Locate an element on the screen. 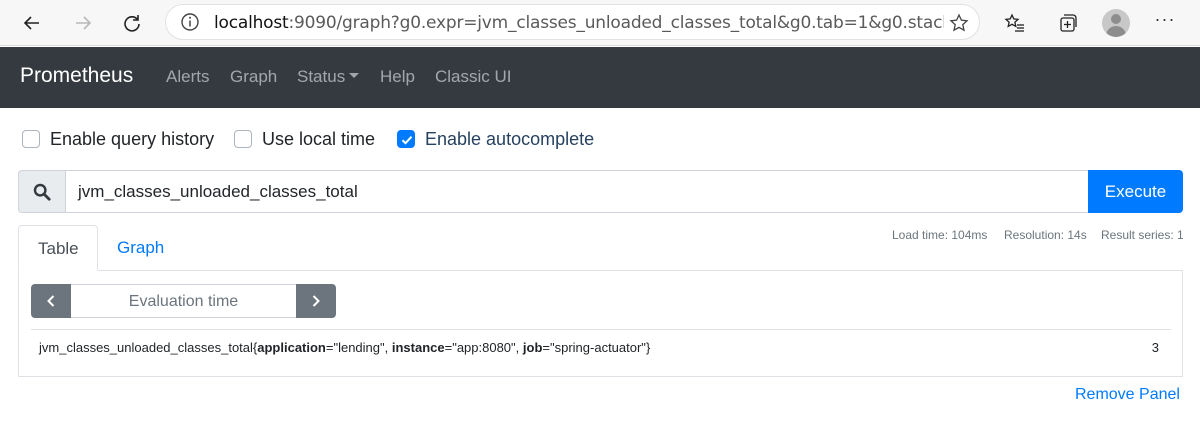 Image resolution: width=1200 pixels, height=421 pixels. chevron-down-icon is located at coordinates (354, 75).